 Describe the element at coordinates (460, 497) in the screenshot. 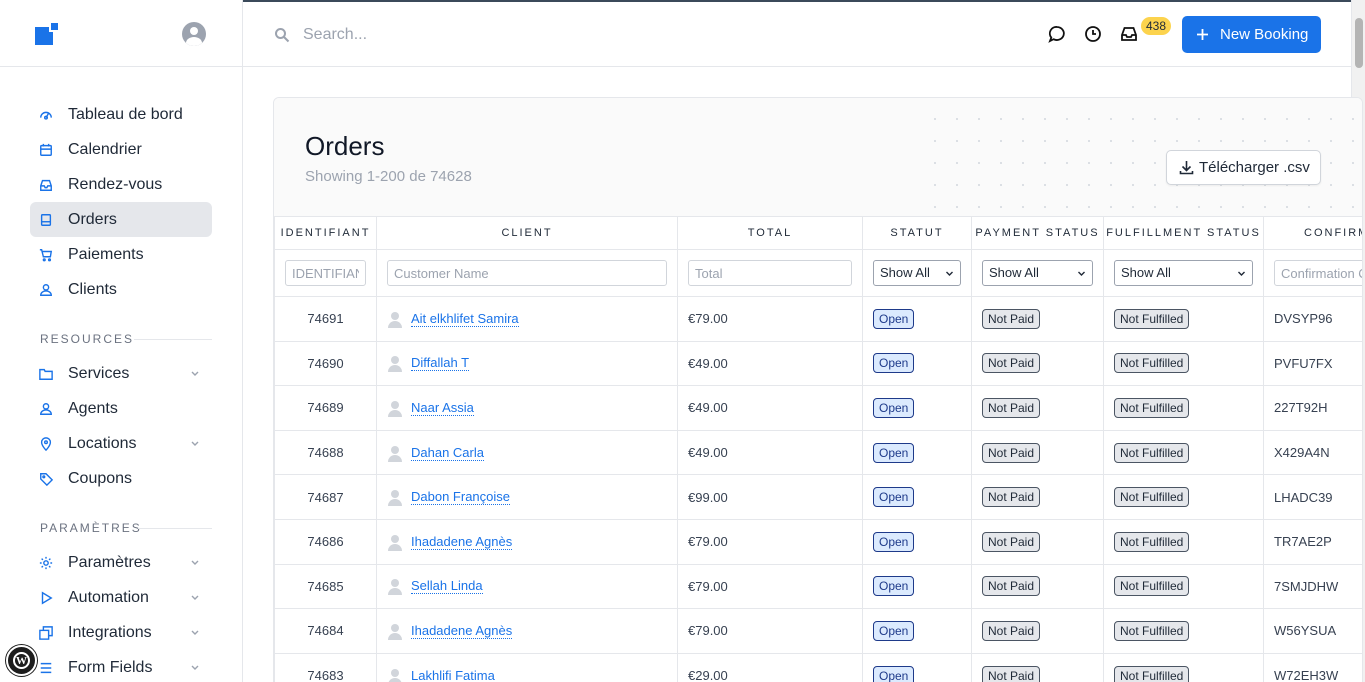

I see `client-link: Dabon Françoise` at that location.